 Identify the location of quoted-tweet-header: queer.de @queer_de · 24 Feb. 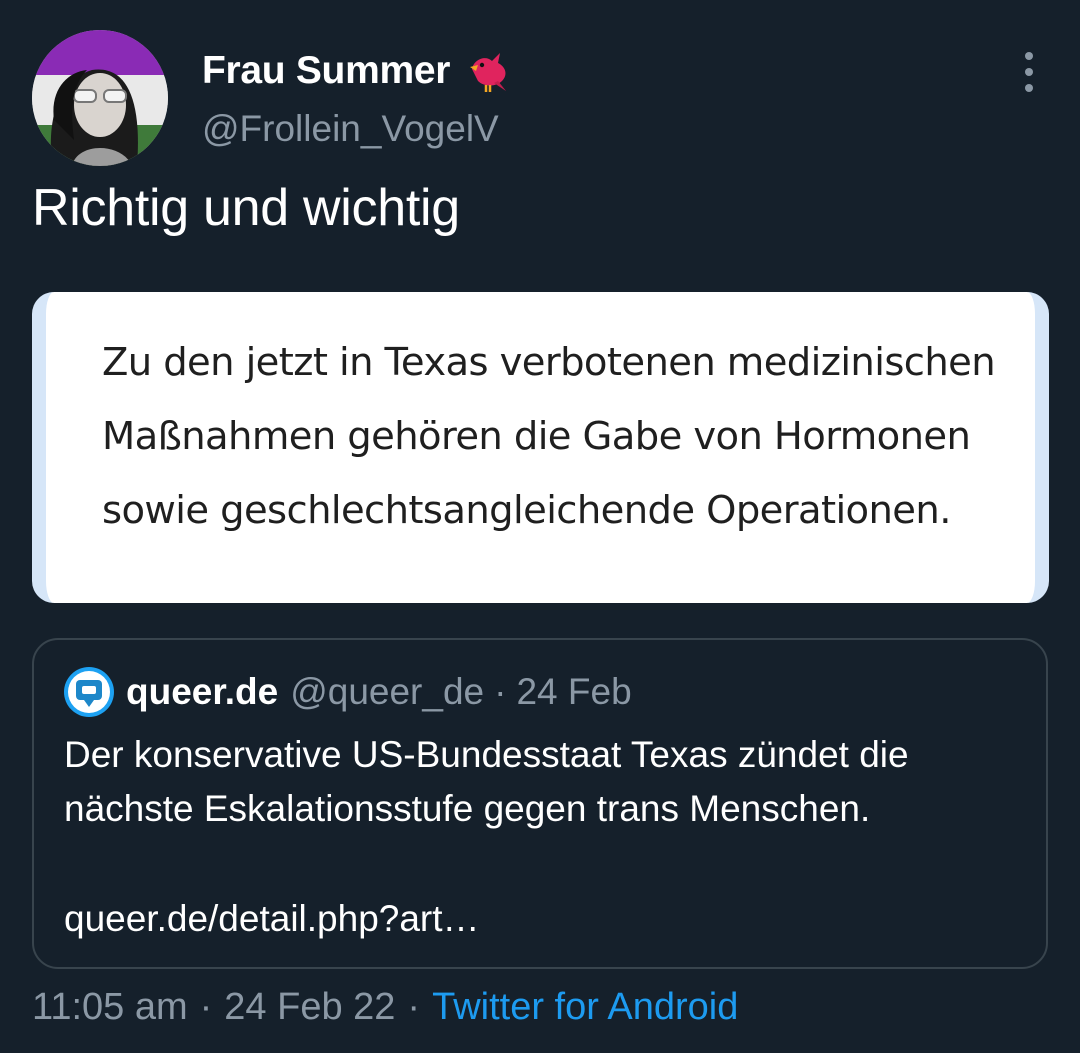
(348, 692).